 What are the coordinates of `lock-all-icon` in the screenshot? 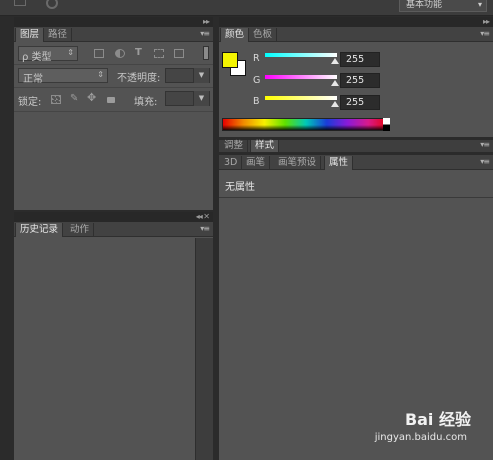 It's located at (111, 100).